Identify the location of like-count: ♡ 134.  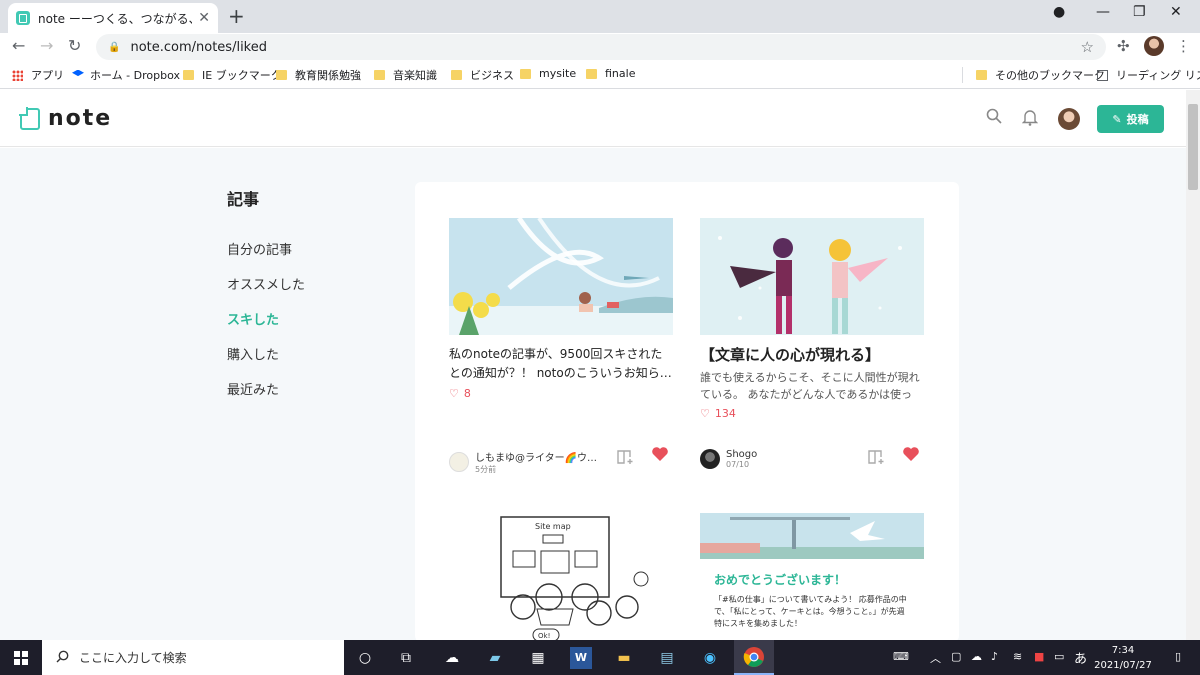
(718, 413).